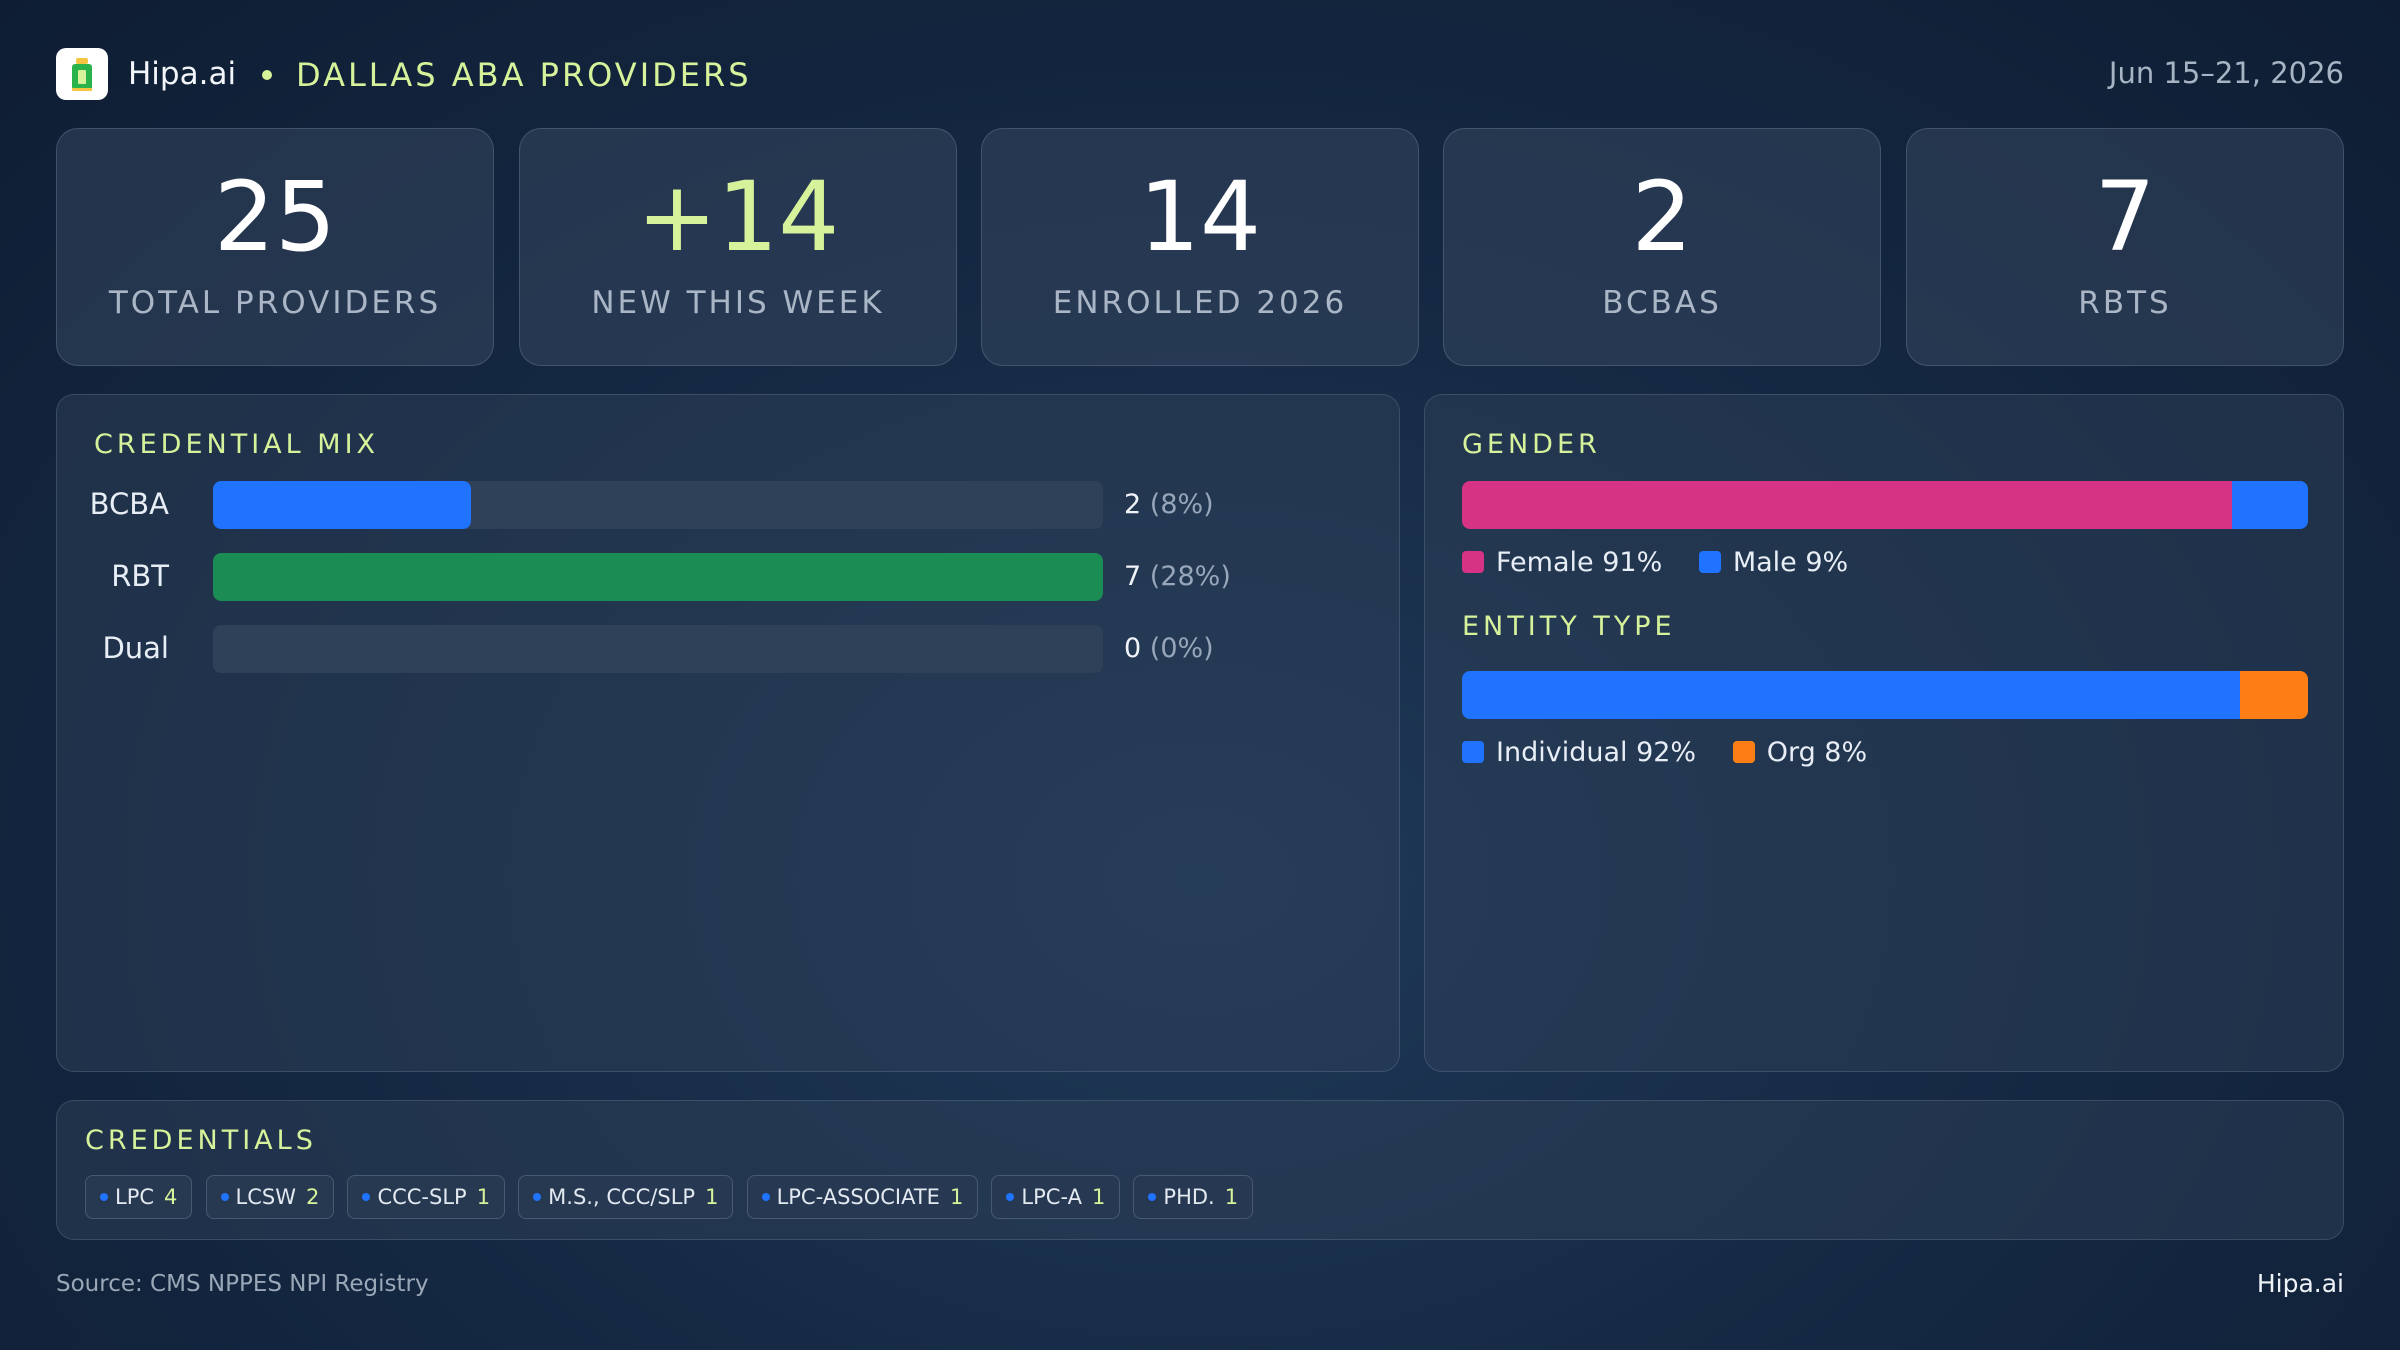 The image size is (2400, 1350). What do you see at coordinates (738, 303) in the screenshot?
I see `kpi-label: NEW THIS WEEK` at bounding box center [738, 303].